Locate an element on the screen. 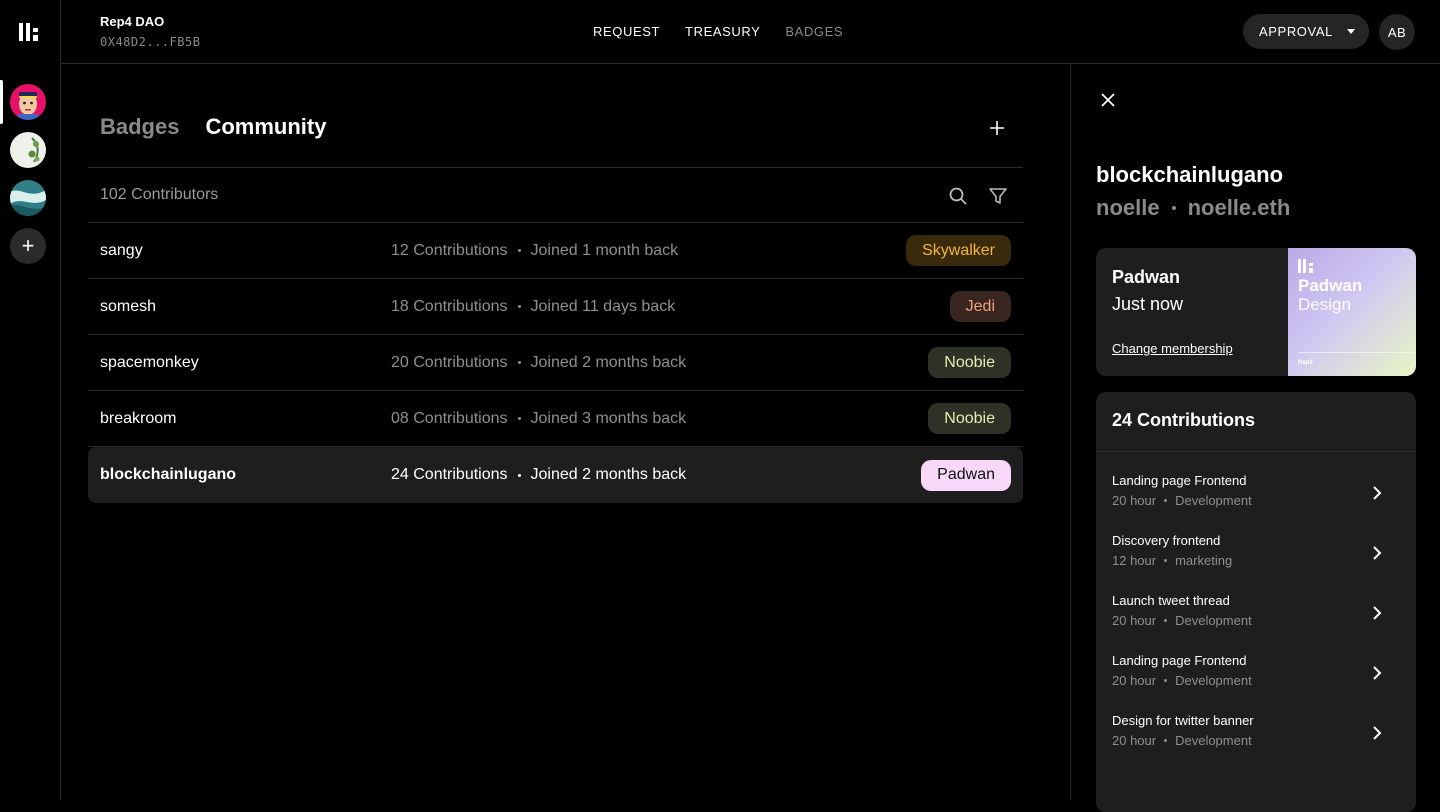  contributions-count: 24 Contributions is located at coordinates (449, 474).